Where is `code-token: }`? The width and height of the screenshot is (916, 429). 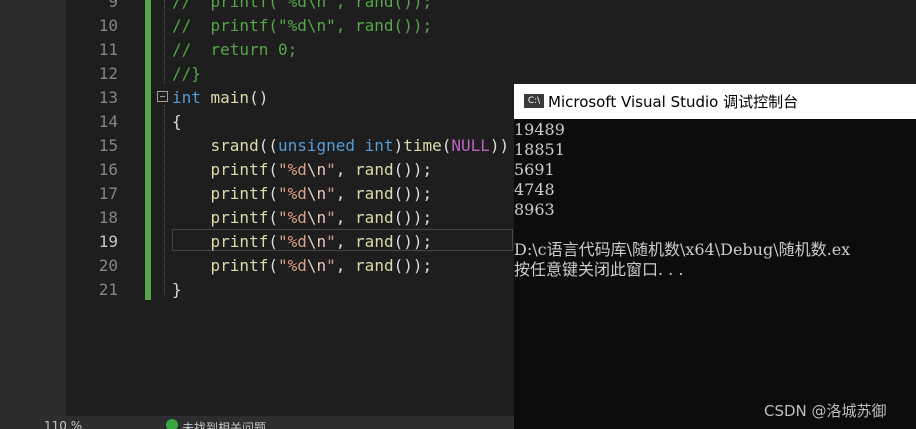
code-token: } is located at coordinates (177, 289).